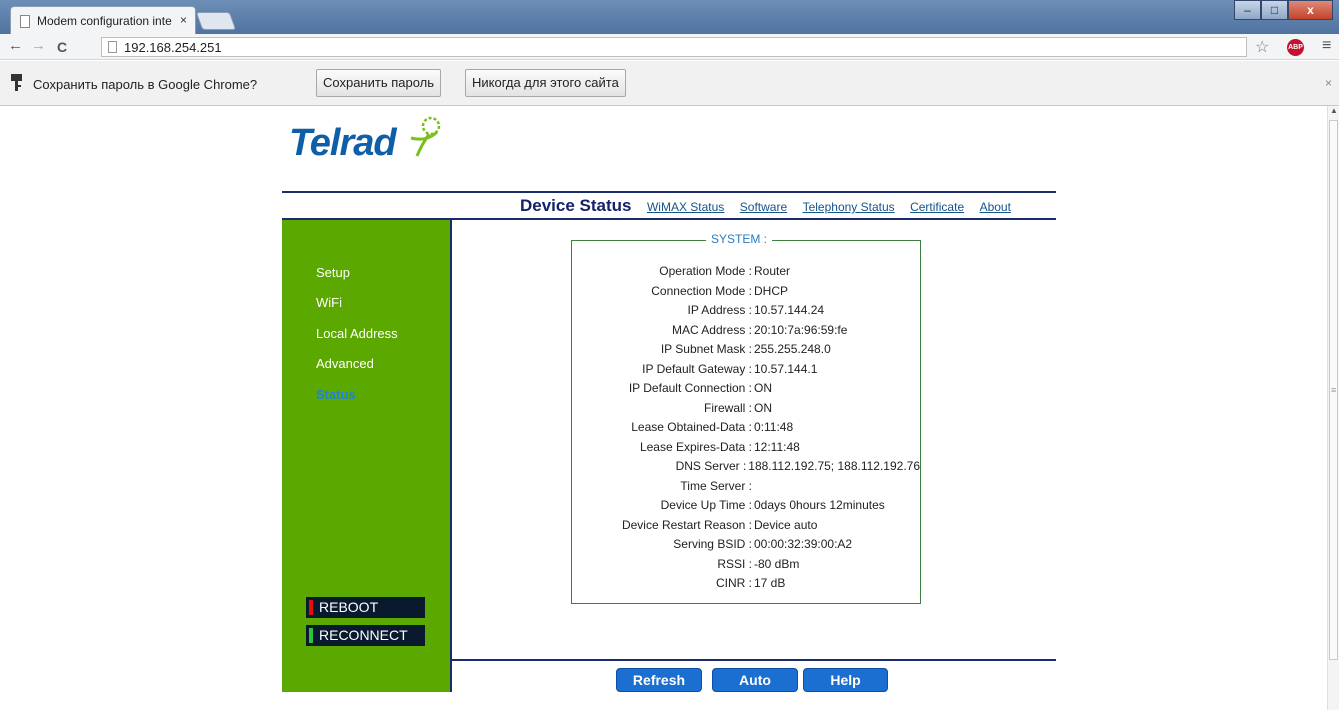 This screenshot has width=1339, height=710. I want to click on sidebar-item-wifi: WiFi, so click(329, 302).